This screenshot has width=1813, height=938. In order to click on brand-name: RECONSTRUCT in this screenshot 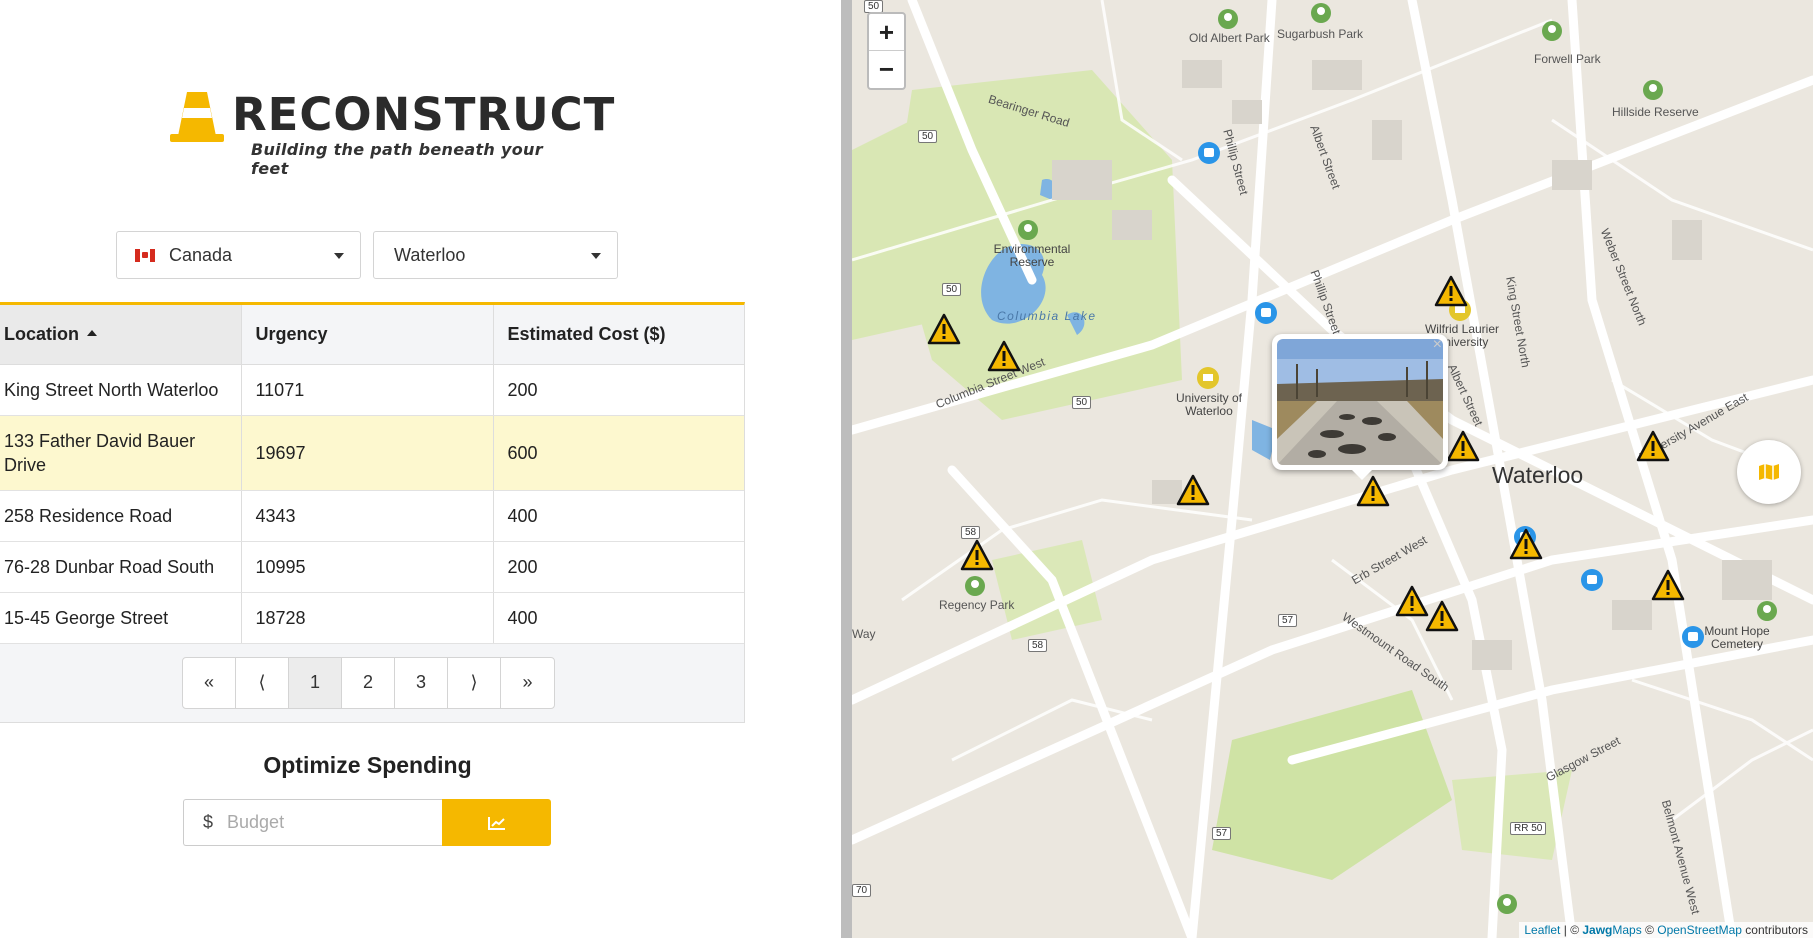, I will do `click(424, 114)`.